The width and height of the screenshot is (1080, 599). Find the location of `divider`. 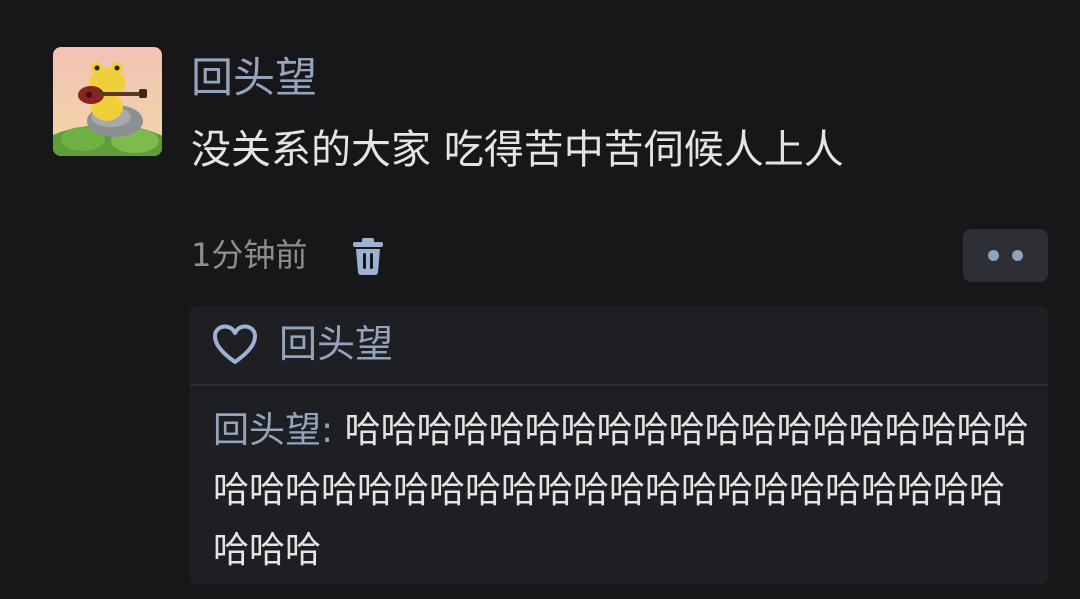

divider is located at coordinates (619, 385).